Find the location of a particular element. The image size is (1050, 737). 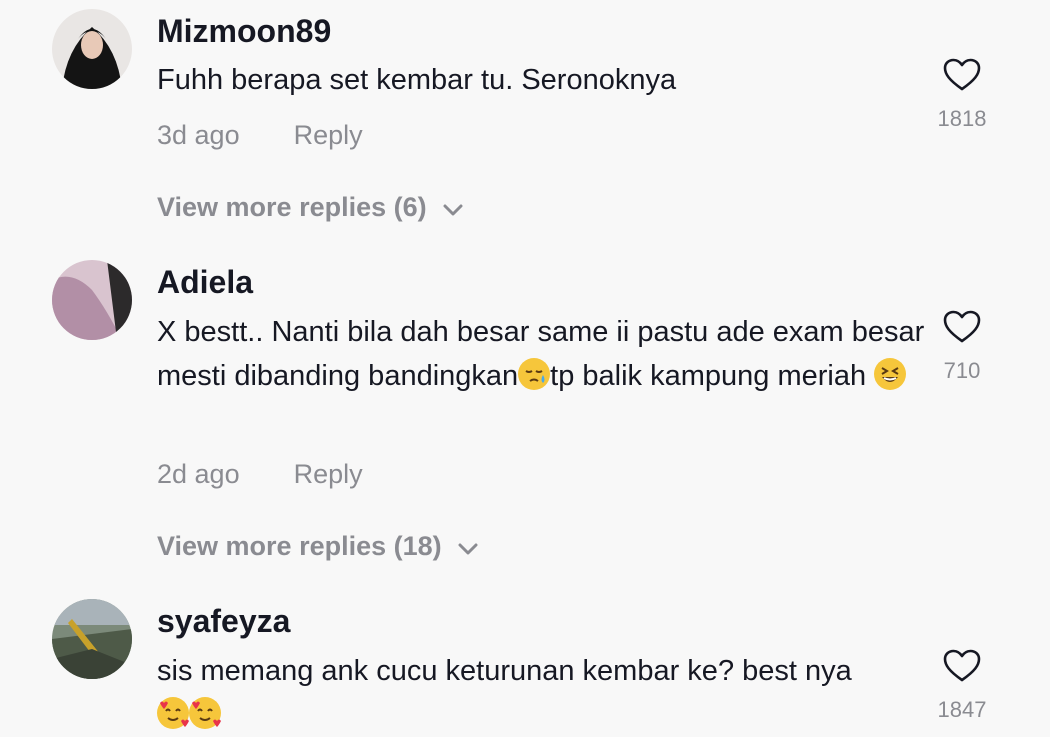

sleepy-face-emoji is located at coordinates (534, 374).